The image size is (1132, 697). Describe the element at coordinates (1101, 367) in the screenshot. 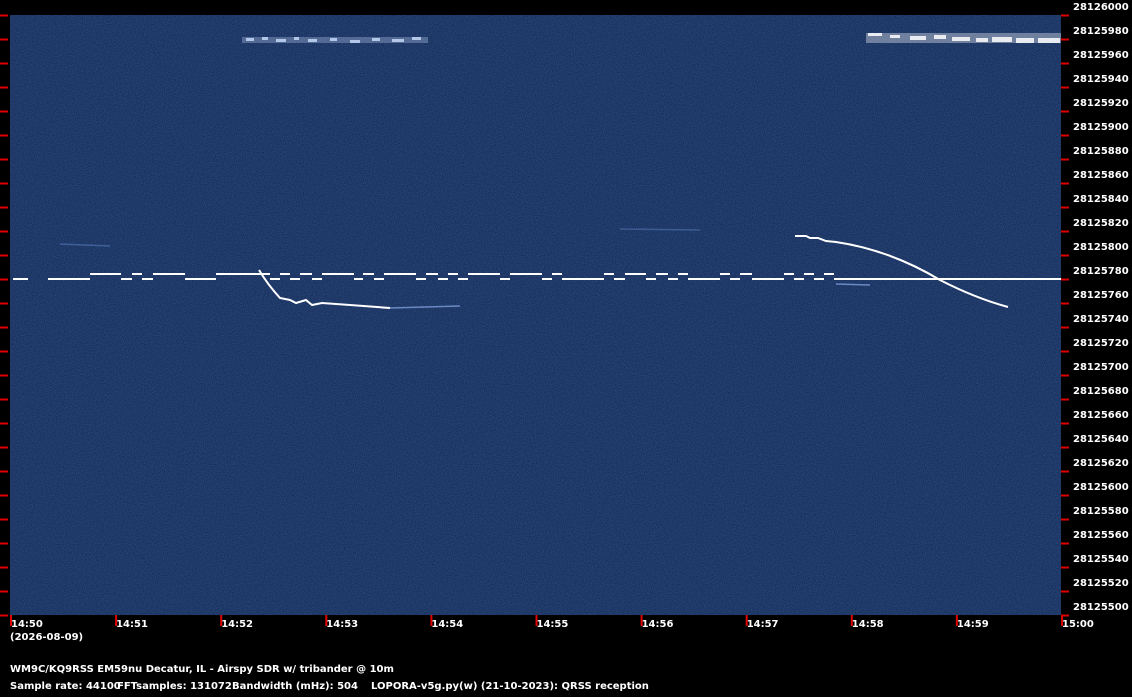

I see `frequency-label: 28125700` at that location.